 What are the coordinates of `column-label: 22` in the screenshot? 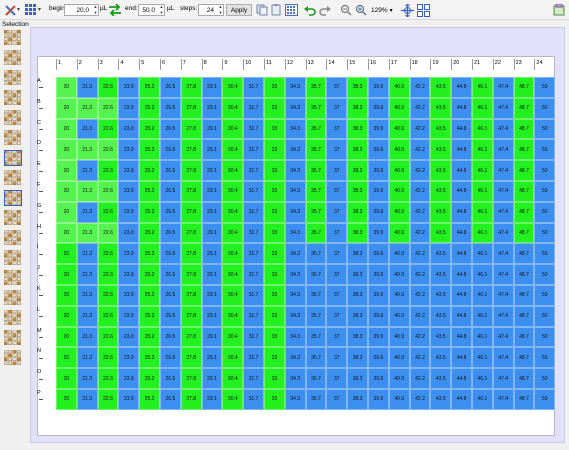 It's located at (498, 63).